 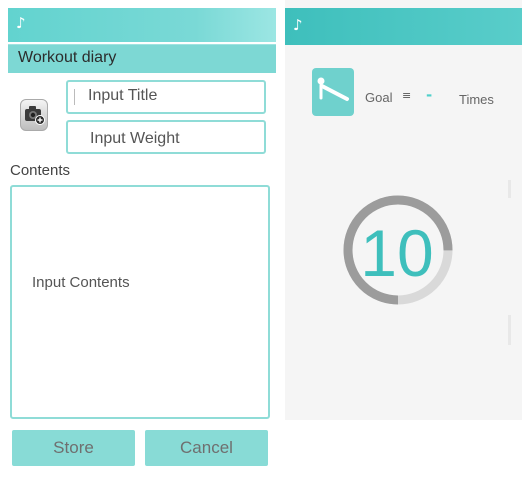 I want to click on weight-input: Input Weight, so click(x=166, y=137).